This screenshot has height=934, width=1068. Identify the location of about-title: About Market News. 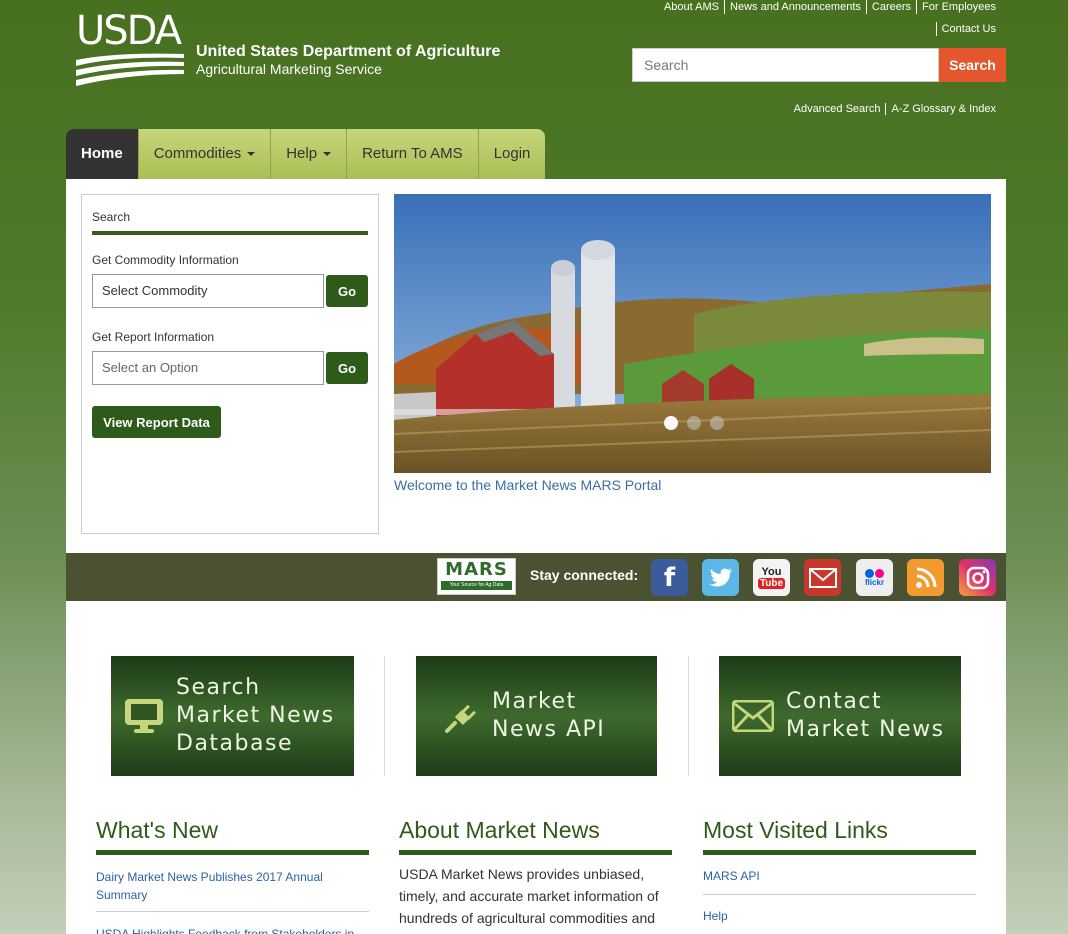
(535, 836).